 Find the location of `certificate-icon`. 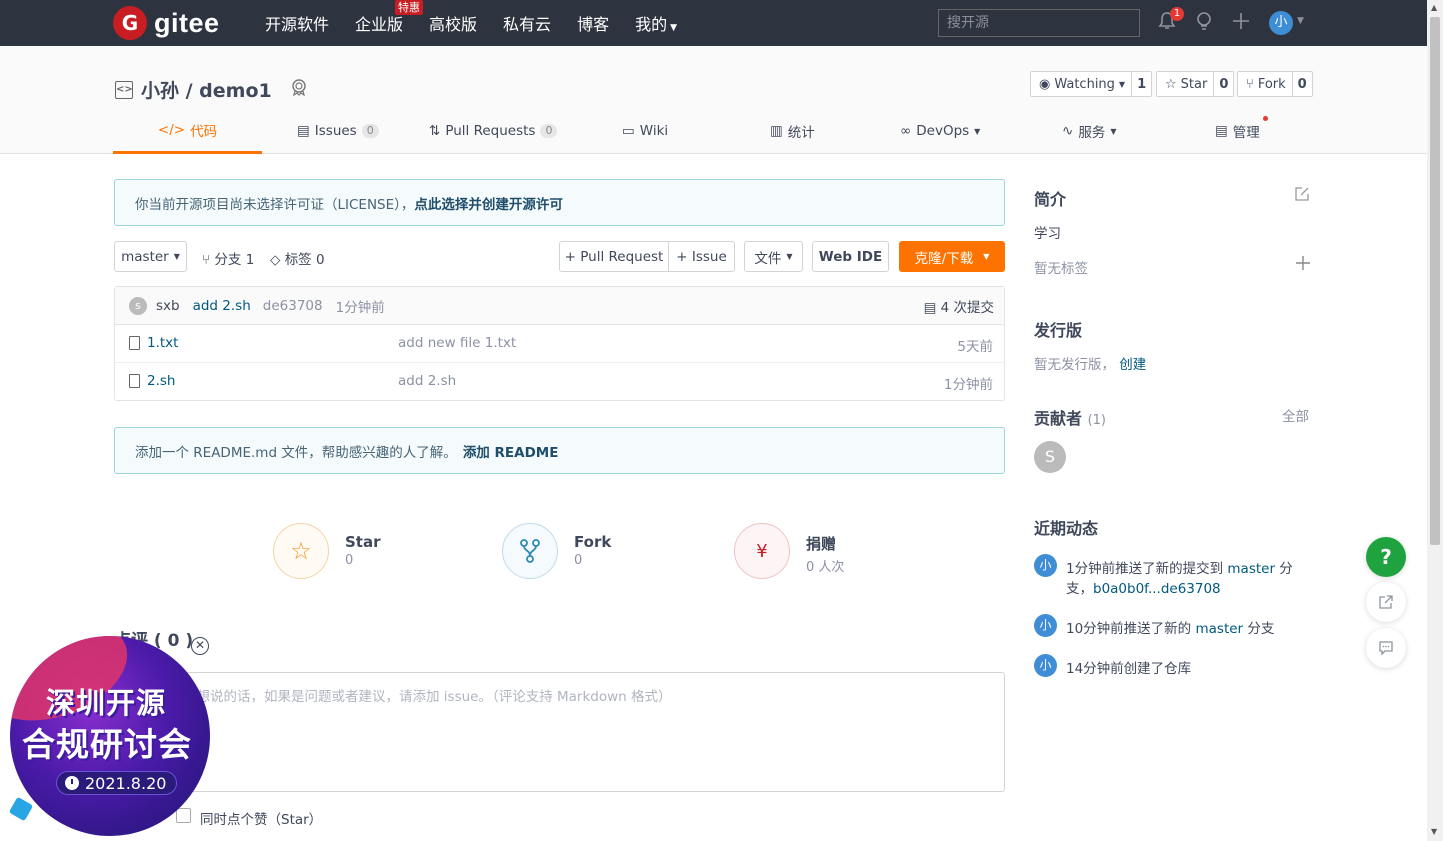

certificate-icon is located at coordinates (299, 89).